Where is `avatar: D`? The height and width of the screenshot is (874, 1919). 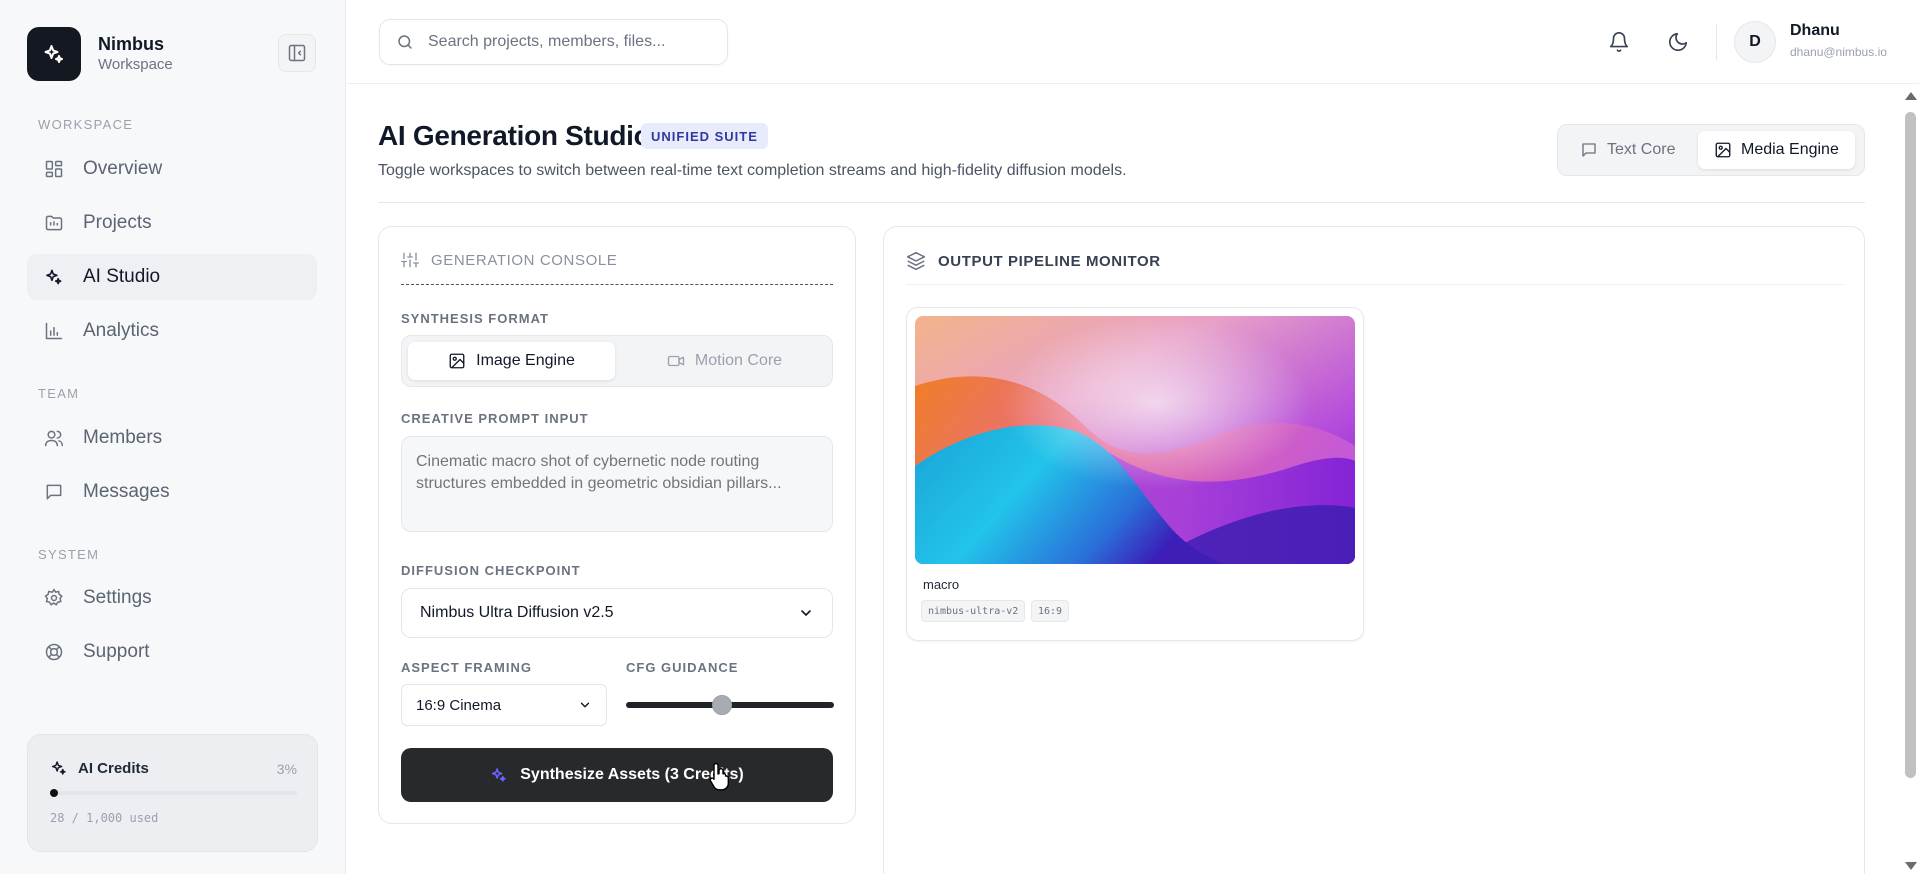 avatar: D is located at coordinates (1755, 42).